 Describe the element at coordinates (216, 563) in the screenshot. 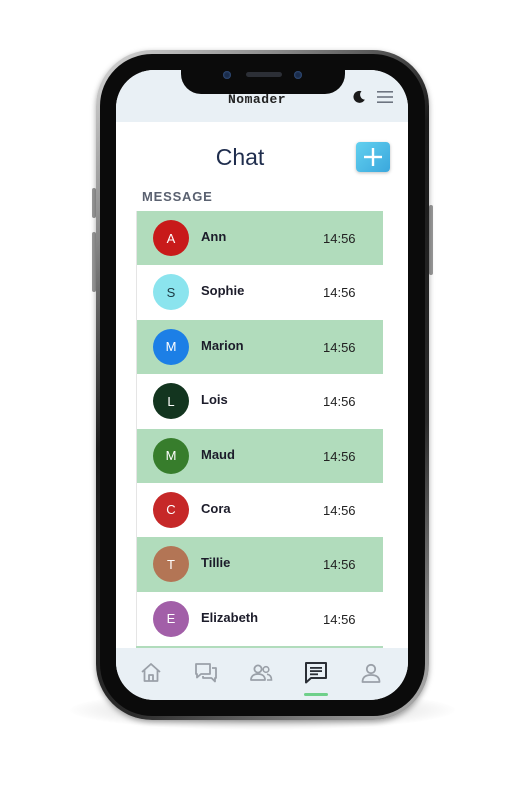

I see `contact-name: Tillie` at that location.